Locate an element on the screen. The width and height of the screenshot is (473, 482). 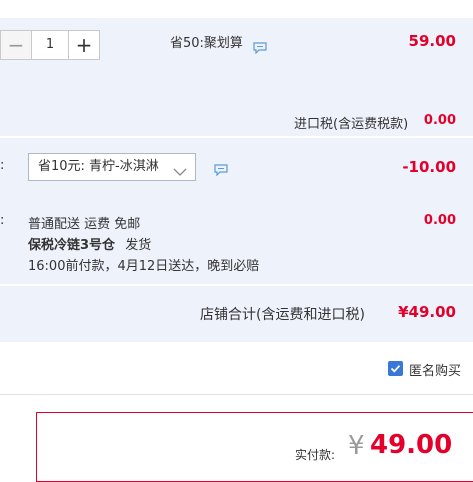
quantity-stepper: − 1 + is located at coordinates (50, 45).